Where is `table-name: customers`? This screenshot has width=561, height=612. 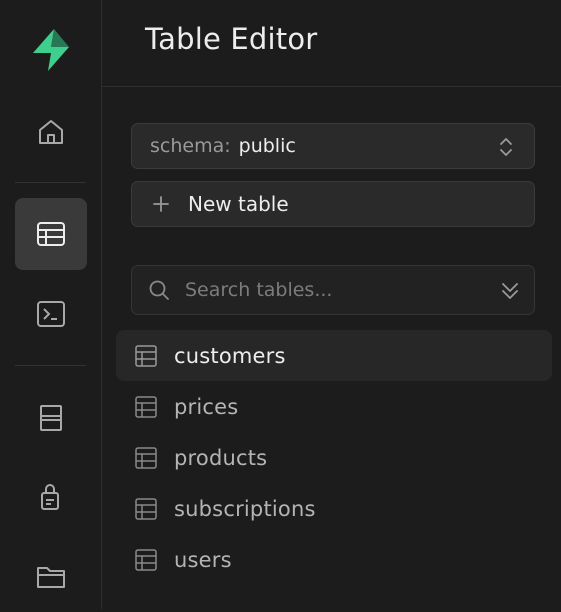
table-name: customers is located at coordinates (230, 355).